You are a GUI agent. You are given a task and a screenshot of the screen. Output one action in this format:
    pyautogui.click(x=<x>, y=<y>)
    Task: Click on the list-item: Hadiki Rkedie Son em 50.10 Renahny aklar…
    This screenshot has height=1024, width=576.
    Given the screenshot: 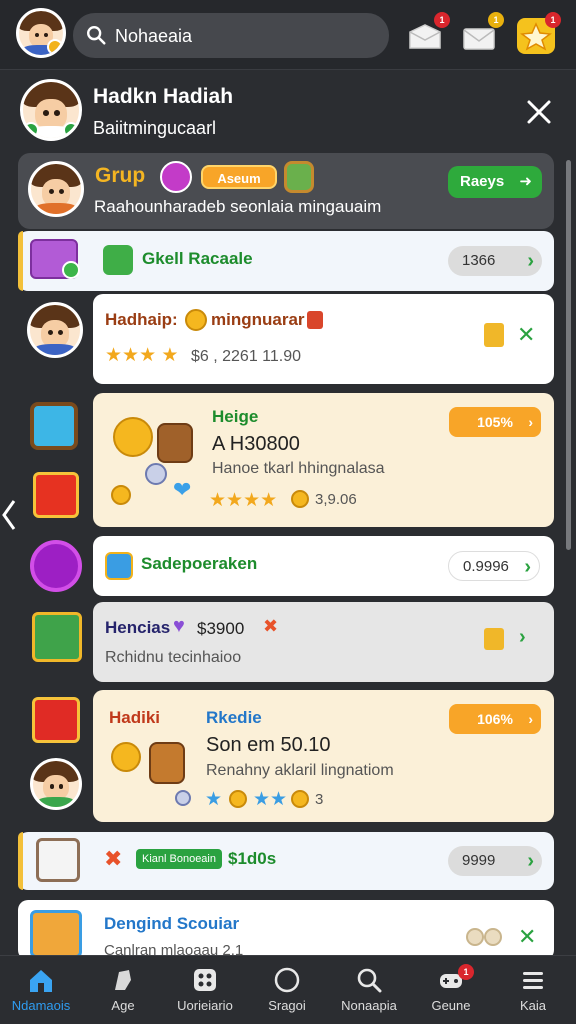 What is the action you would take?
    pyautogui.click(x=323, y=756)
    